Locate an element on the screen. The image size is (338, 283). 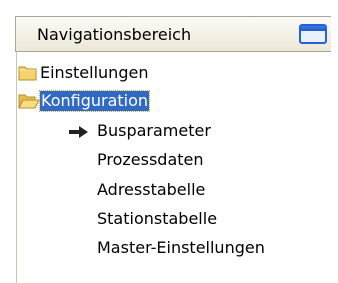
tree-item-label: Adresstabelle is located at coordinates (151, 189).